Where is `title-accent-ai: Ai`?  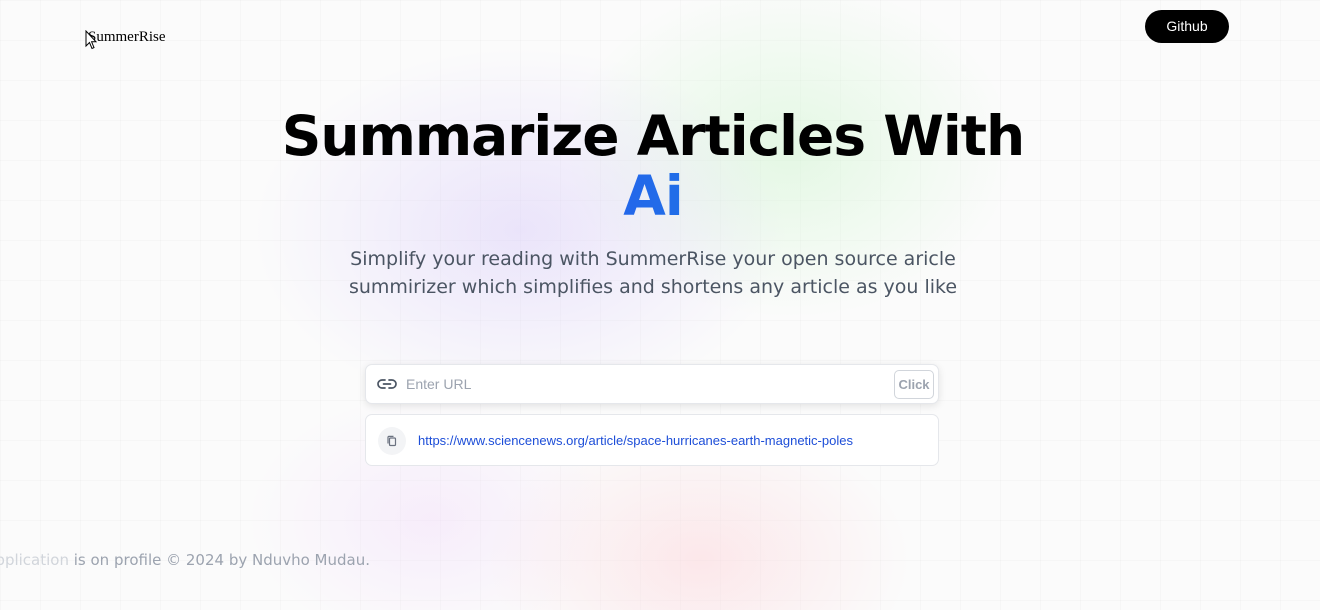 title-accent-ai: Ai is located at coordinates (653, 196).